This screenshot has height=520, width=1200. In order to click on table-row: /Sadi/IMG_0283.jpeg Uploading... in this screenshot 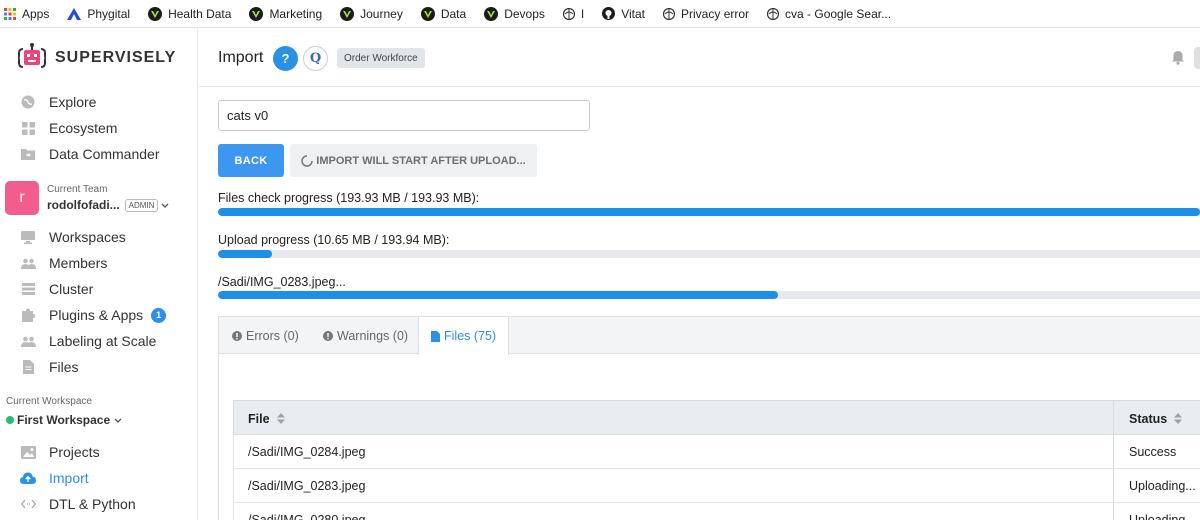, I will do `click(716, 486)`.